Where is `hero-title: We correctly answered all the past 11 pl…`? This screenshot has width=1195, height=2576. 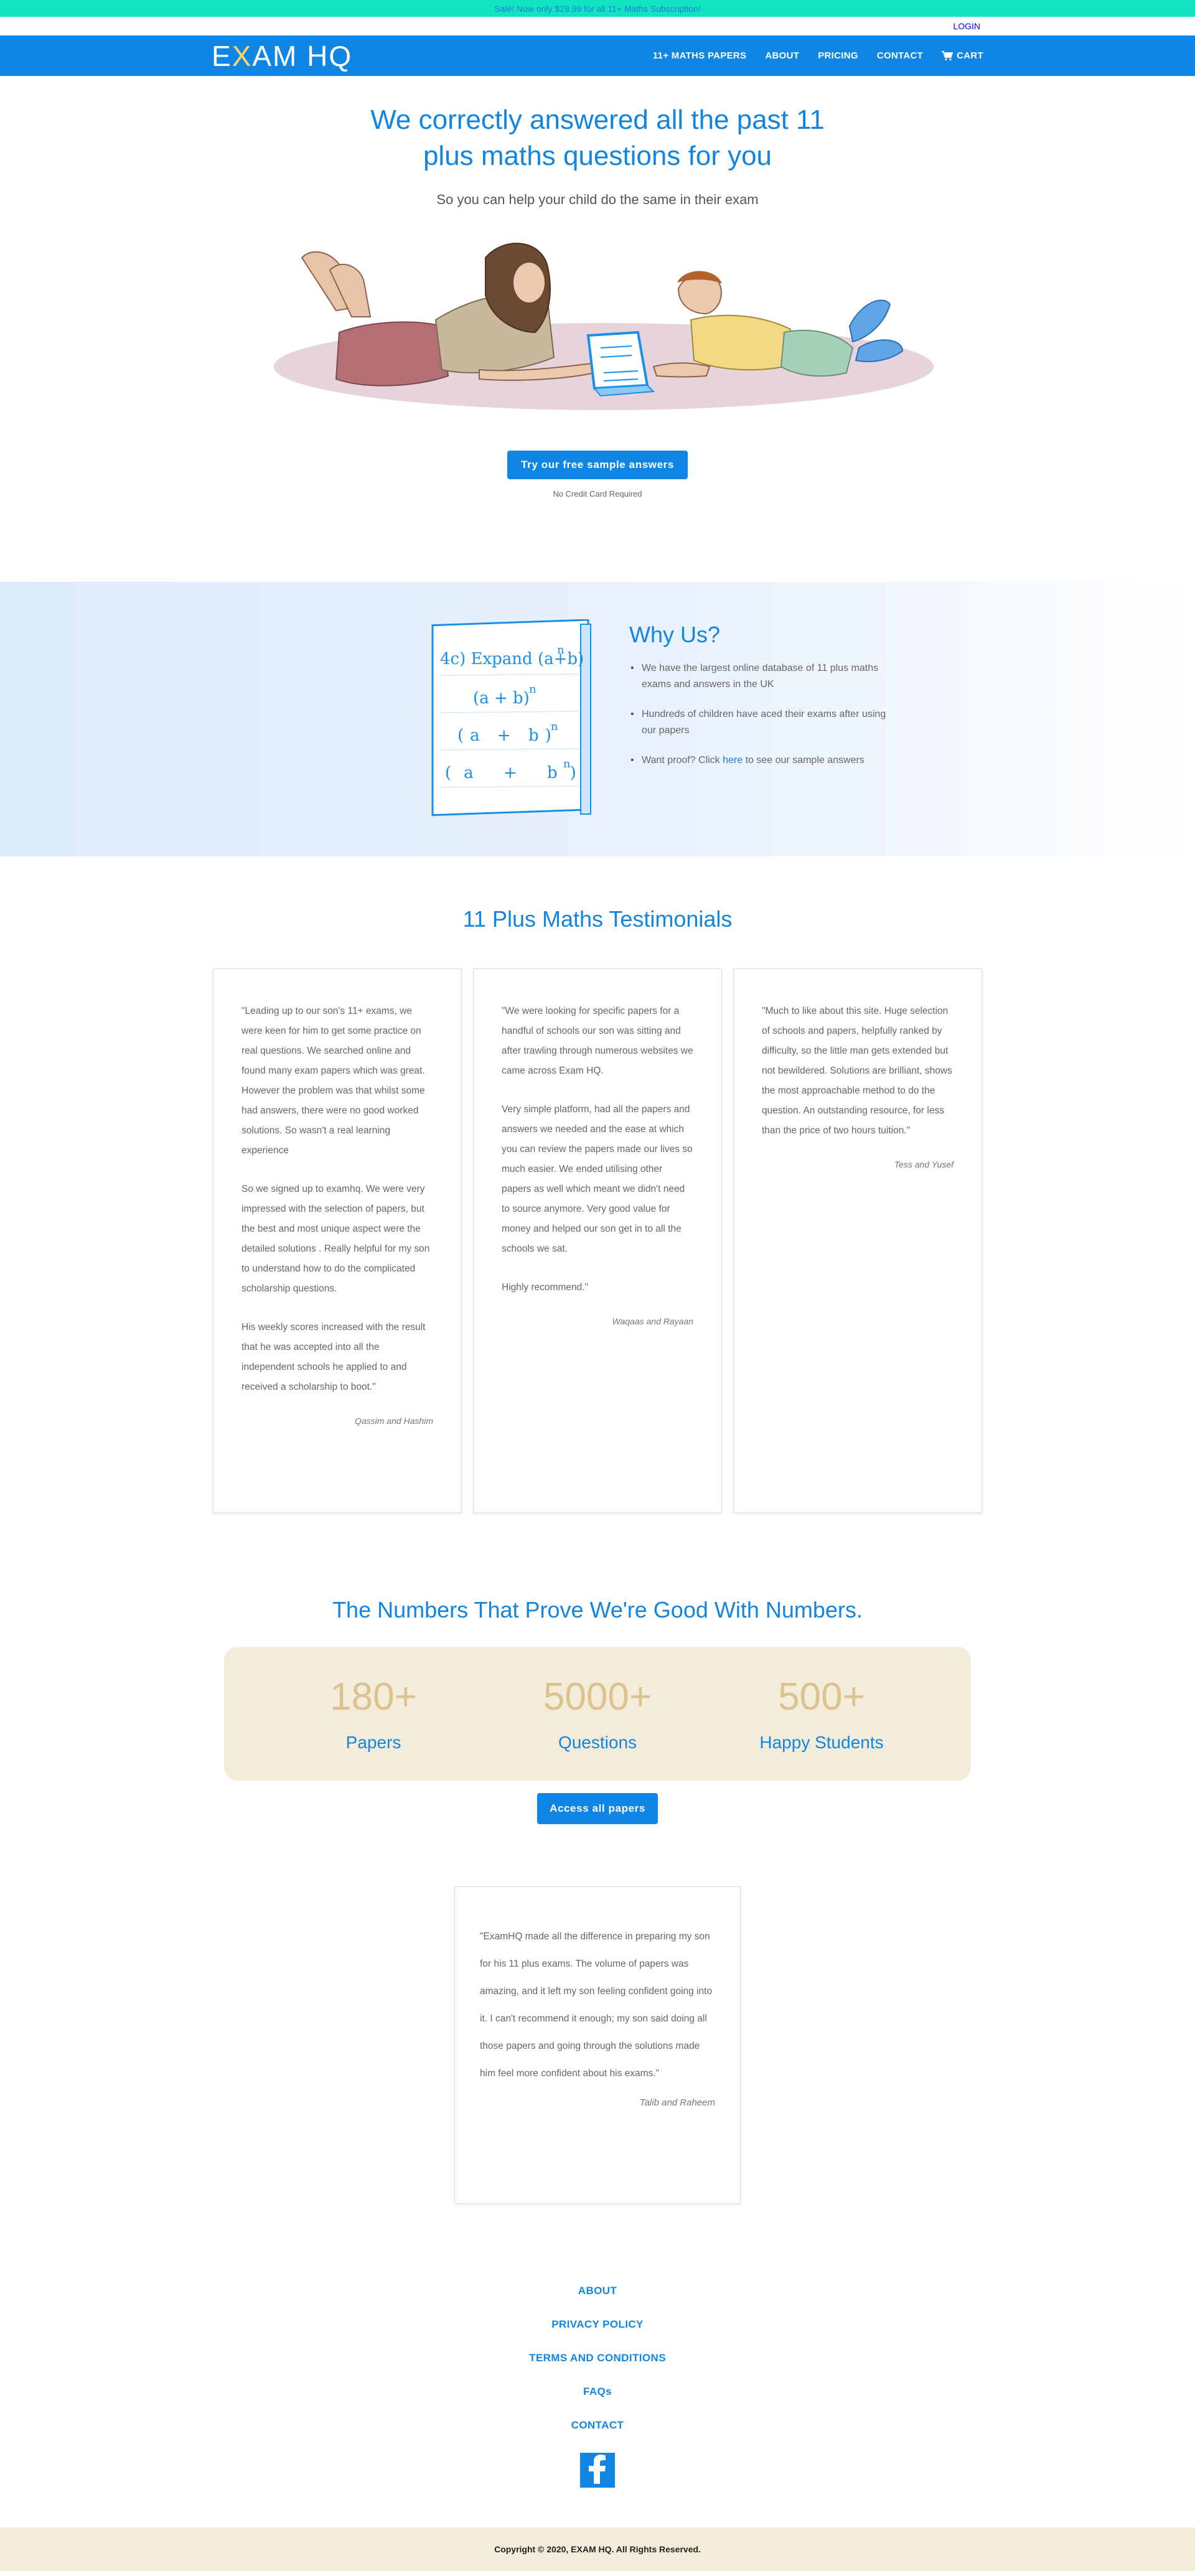
hero-title: We correctly answered all the past 11 pl… is located at coordinates (597, 138).